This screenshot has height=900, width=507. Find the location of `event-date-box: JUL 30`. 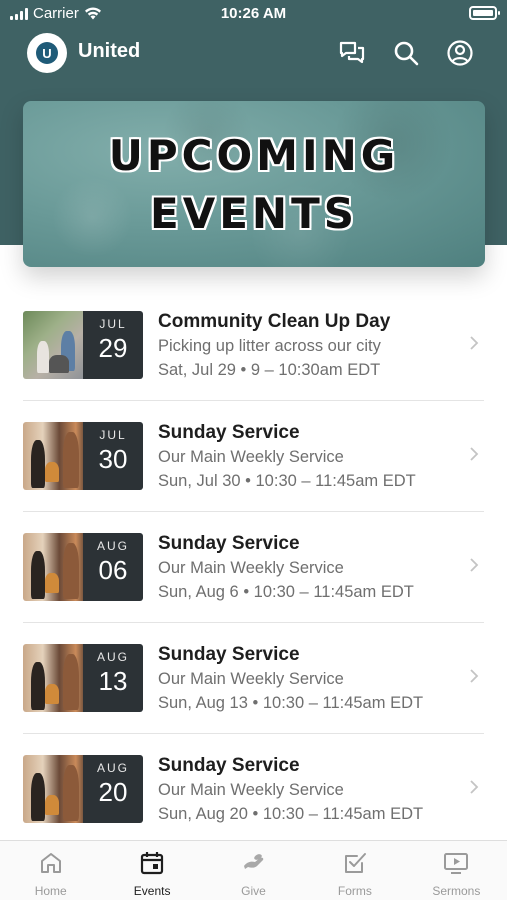

event-date-box: JUL 30 is located at coordinates (113, 456).